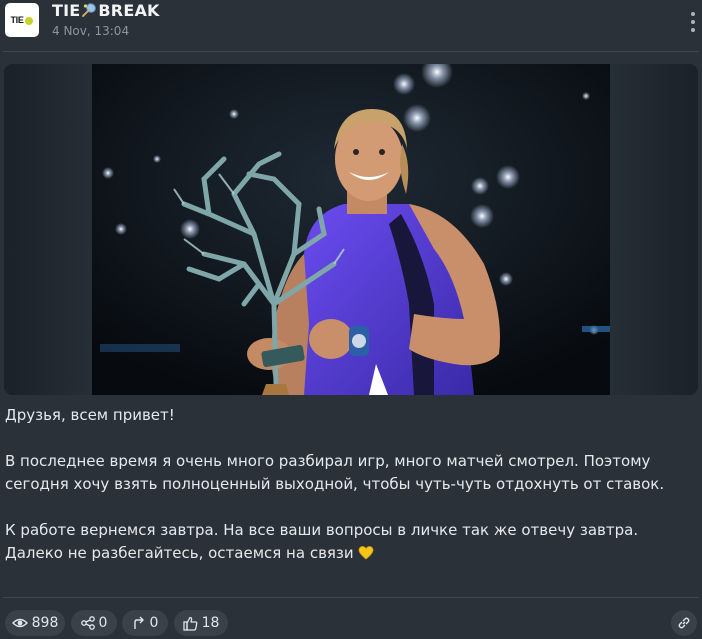 This screenshot has height=639, width=702. What do you see at coordinates (210, 623) in the screenshot?
I see `likes-count: 18` at bounding box center [210, 623].